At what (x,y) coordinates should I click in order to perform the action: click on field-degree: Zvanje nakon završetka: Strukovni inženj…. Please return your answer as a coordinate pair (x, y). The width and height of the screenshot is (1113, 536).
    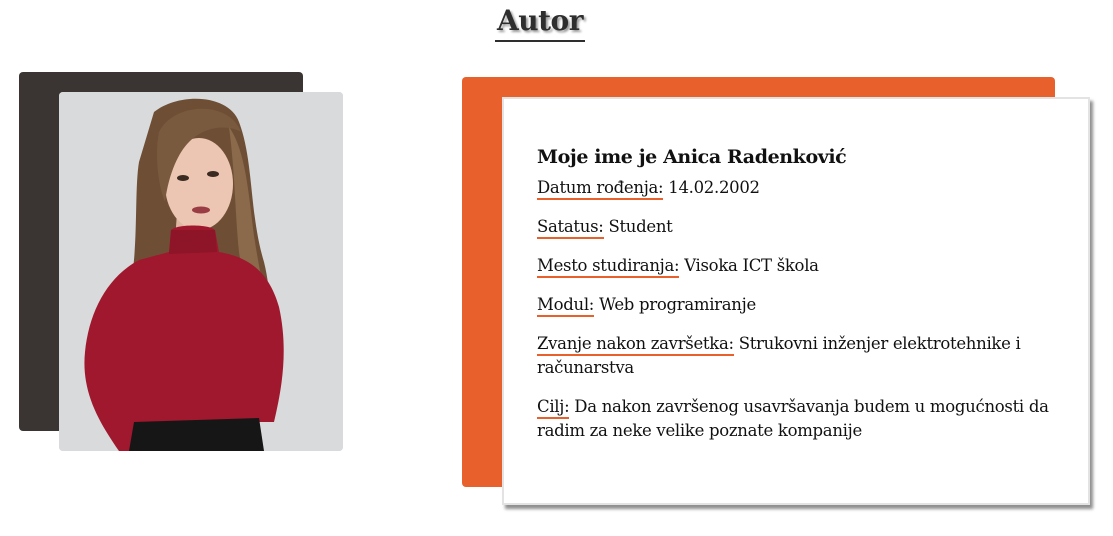
    Looking at the image, I should click on (797, 356).